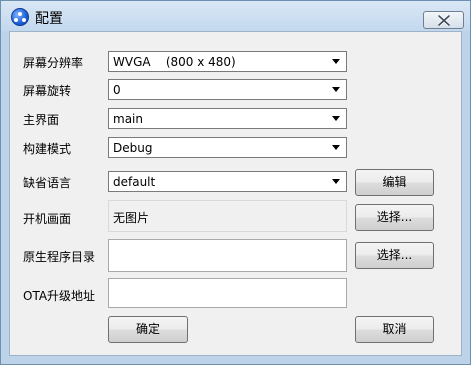 This screenshot has height=365, width=471. I want to click on language-value: default, so click(134, 182).